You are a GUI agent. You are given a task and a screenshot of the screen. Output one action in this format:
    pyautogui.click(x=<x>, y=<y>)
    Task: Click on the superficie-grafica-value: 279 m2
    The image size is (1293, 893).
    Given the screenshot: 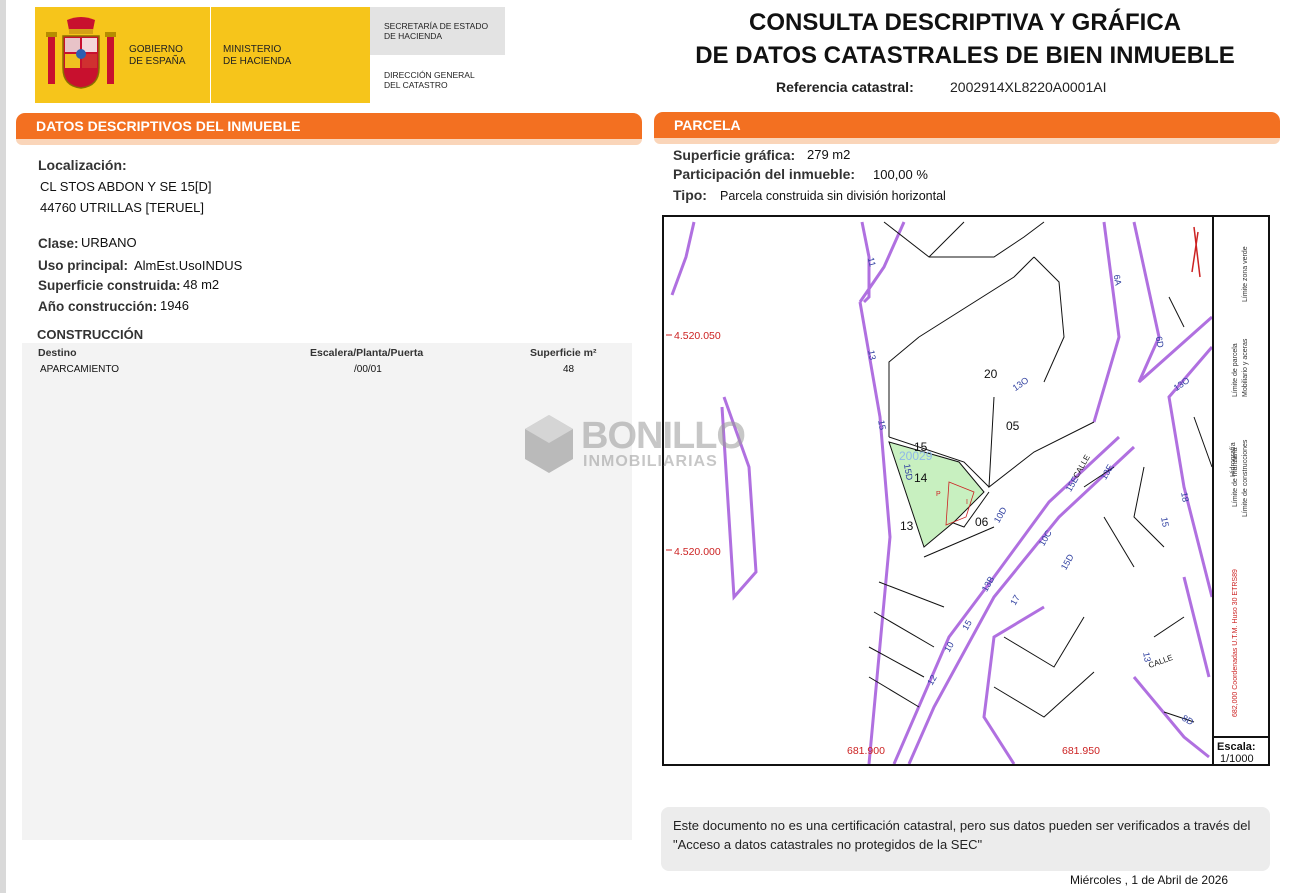 What is the action you would take?
    pyautogui.click(x=829, y=154)
    